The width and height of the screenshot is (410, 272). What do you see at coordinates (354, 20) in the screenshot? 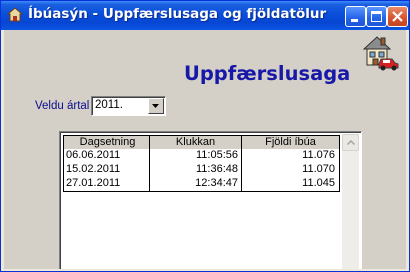
I see `minimize-icon` at bounding box center [354, 20].